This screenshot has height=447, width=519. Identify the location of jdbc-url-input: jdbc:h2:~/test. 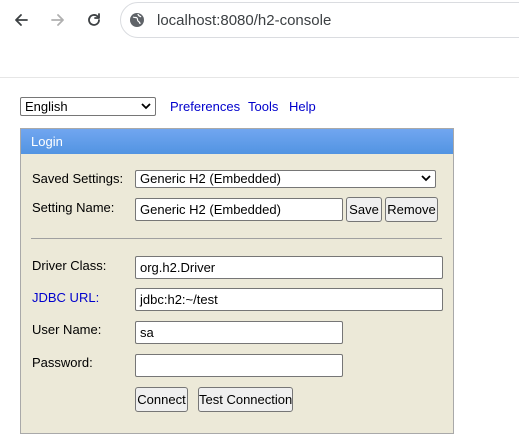
(289, 299).